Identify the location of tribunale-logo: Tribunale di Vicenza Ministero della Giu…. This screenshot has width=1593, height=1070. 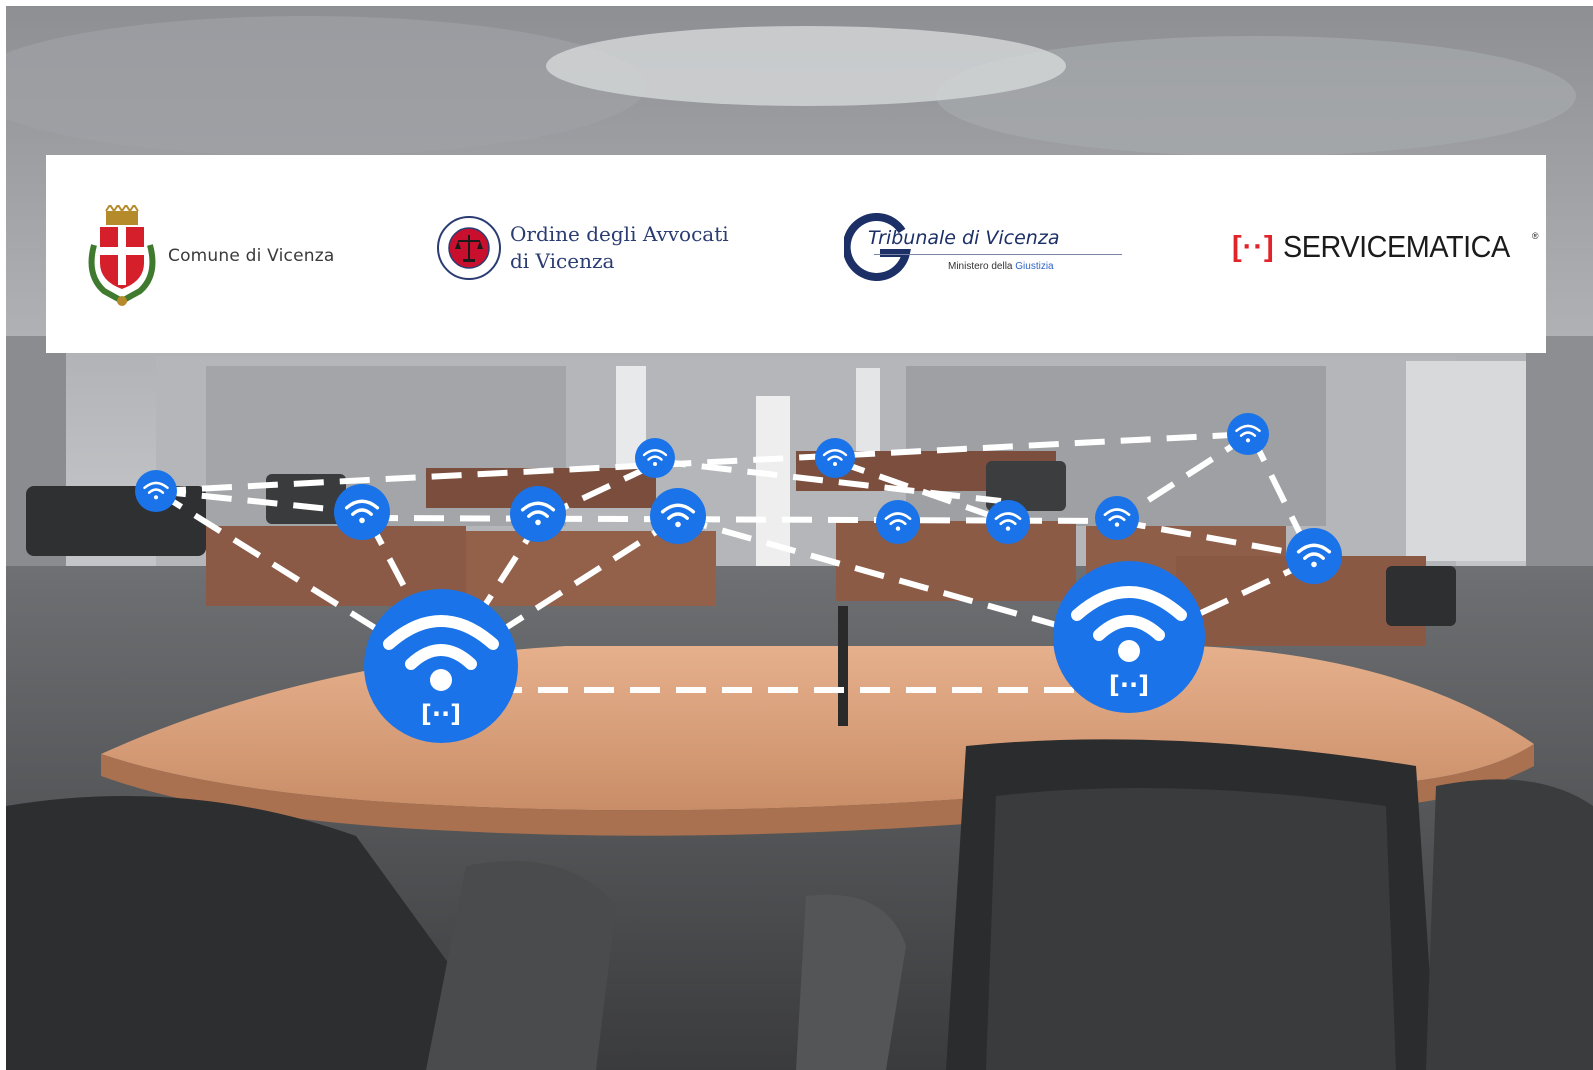
(989, 248).